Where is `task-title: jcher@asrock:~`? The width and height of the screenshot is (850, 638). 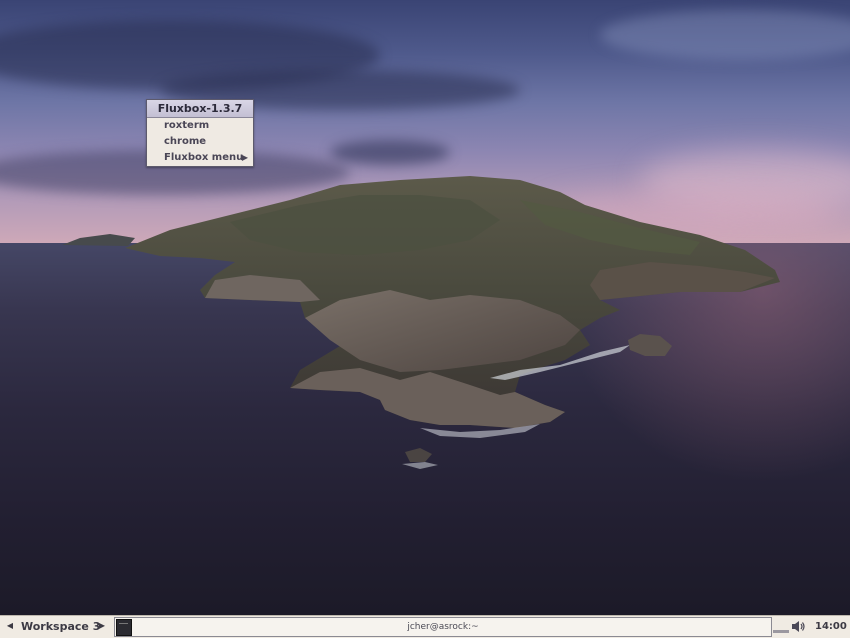 task-title: jcher@asrock:~ is located at coordinates (443, 627).